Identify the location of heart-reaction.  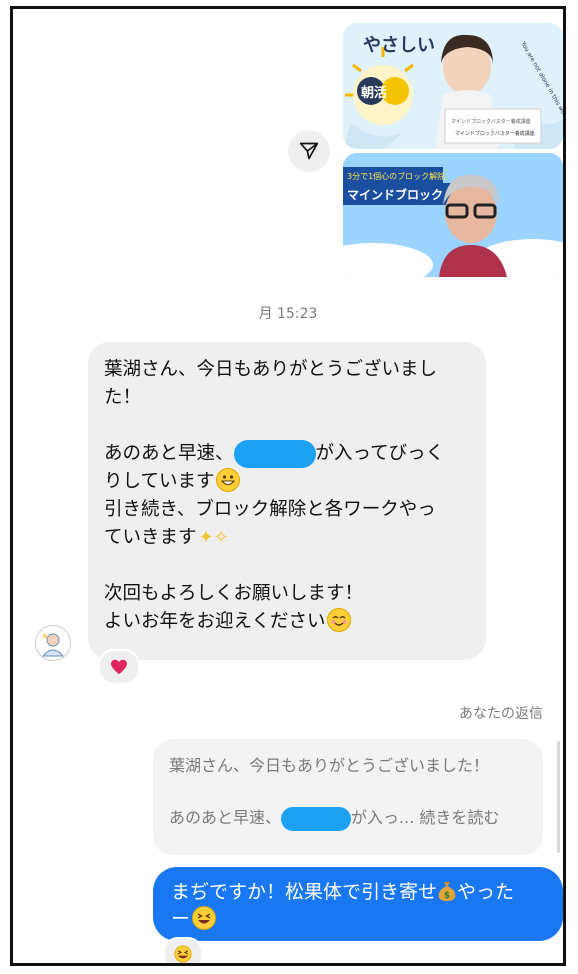
(119, 667).